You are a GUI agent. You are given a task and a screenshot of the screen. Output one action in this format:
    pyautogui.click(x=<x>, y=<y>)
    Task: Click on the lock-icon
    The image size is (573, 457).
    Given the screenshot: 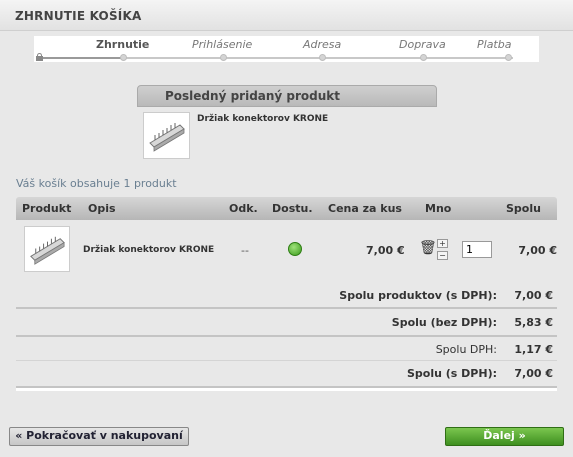 What is the action you would take?
    pyautogui.click(x=39, y=57)
    